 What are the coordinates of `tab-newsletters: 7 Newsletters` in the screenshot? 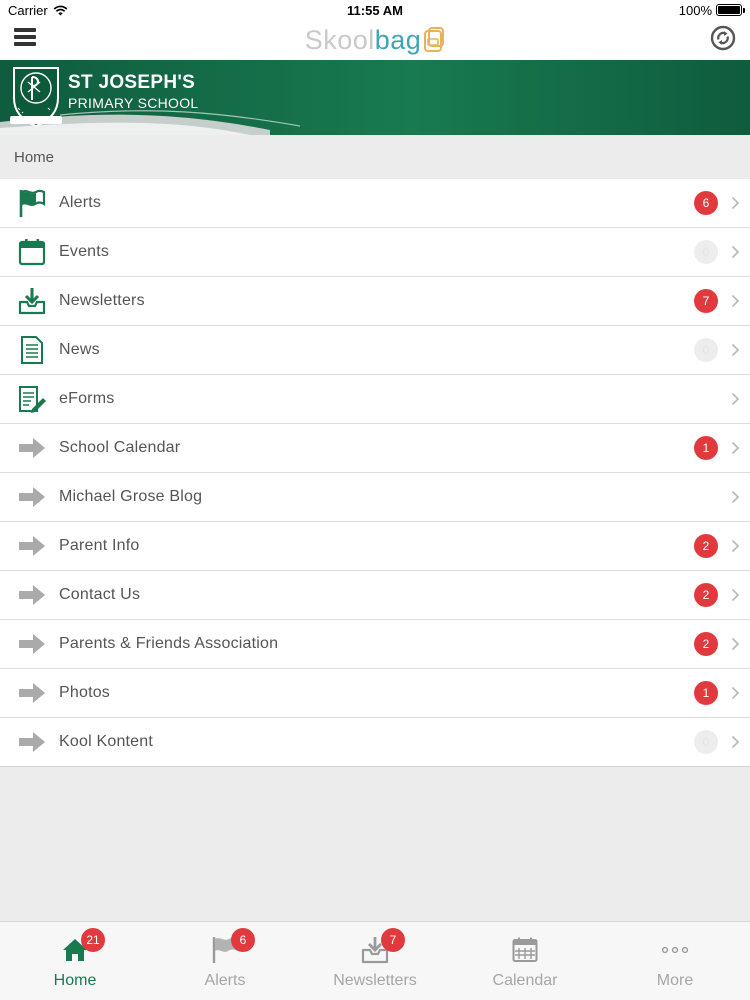 It's located at (375, 961).